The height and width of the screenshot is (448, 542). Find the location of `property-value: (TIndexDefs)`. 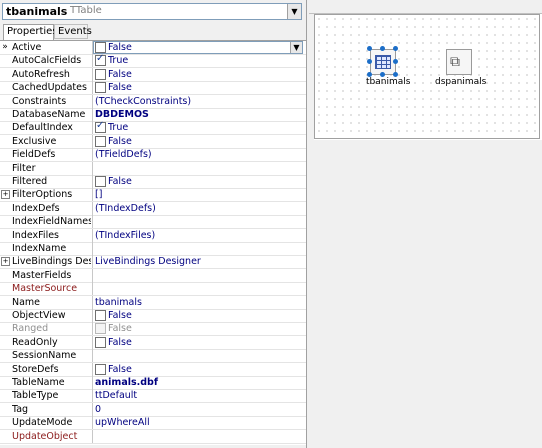

property-value: (TIndexDefs) is located at coordinates (125, 208).